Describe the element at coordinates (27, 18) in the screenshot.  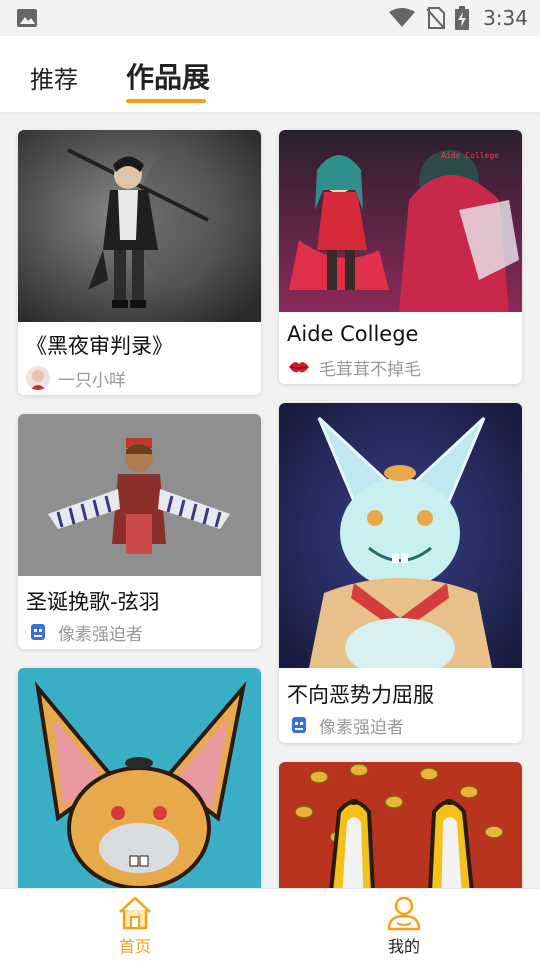
I see `image-notification-icon` at that location.